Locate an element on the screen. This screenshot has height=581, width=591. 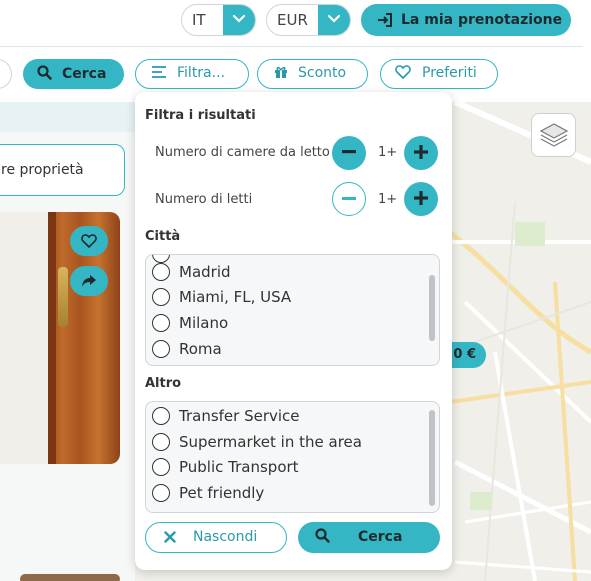
other-option-supermarket: Supermarket in the area is located at coordinates (257, 442).